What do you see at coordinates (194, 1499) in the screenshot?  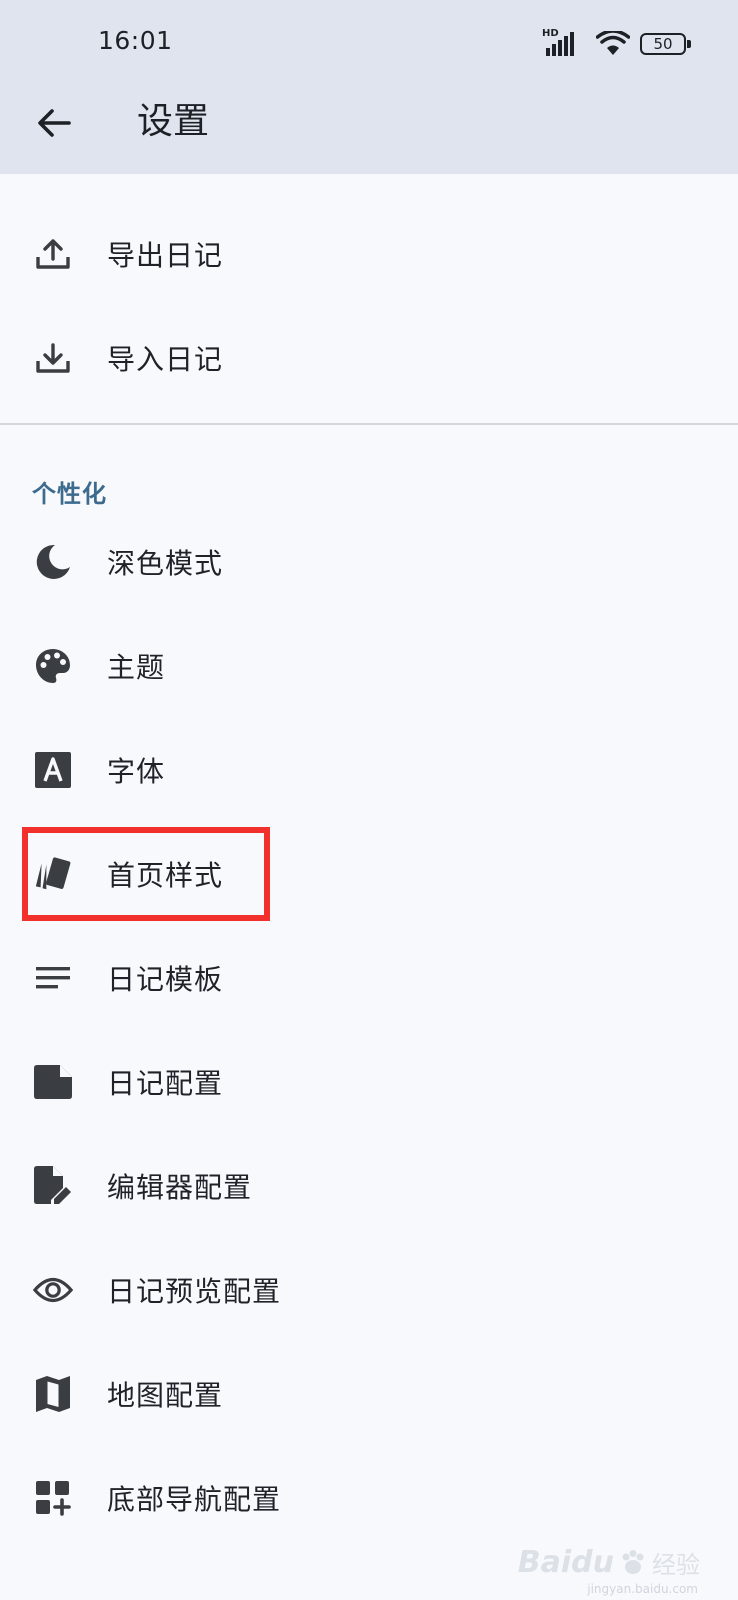 I see `bottom-nav-config-label: 底部导航配置` at bounding box center [194, 1499].